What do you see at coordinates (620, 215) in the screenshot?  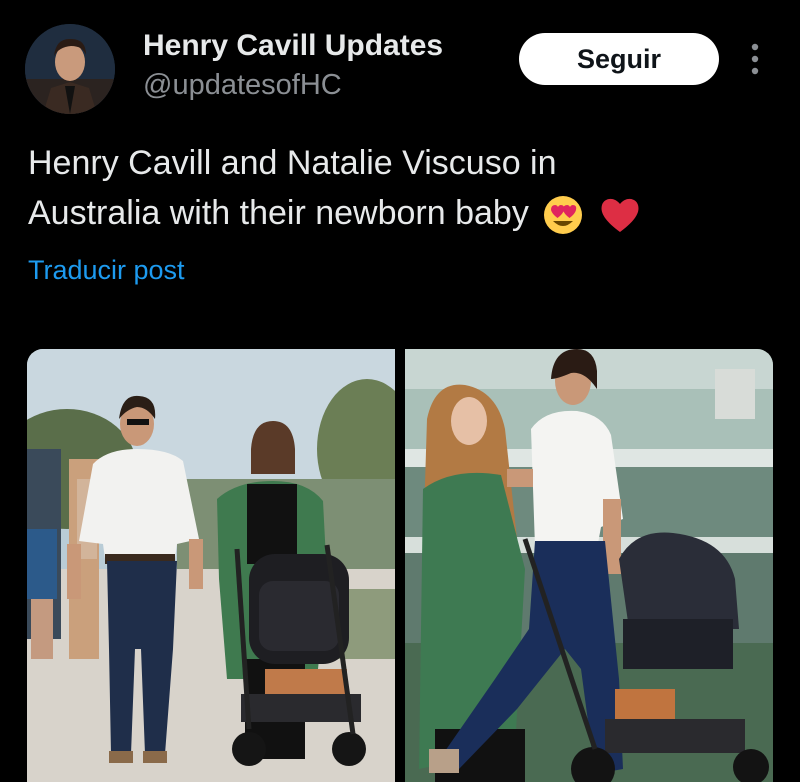 I see `red-heart-emoji-icon` at bounding box center [620, 215].